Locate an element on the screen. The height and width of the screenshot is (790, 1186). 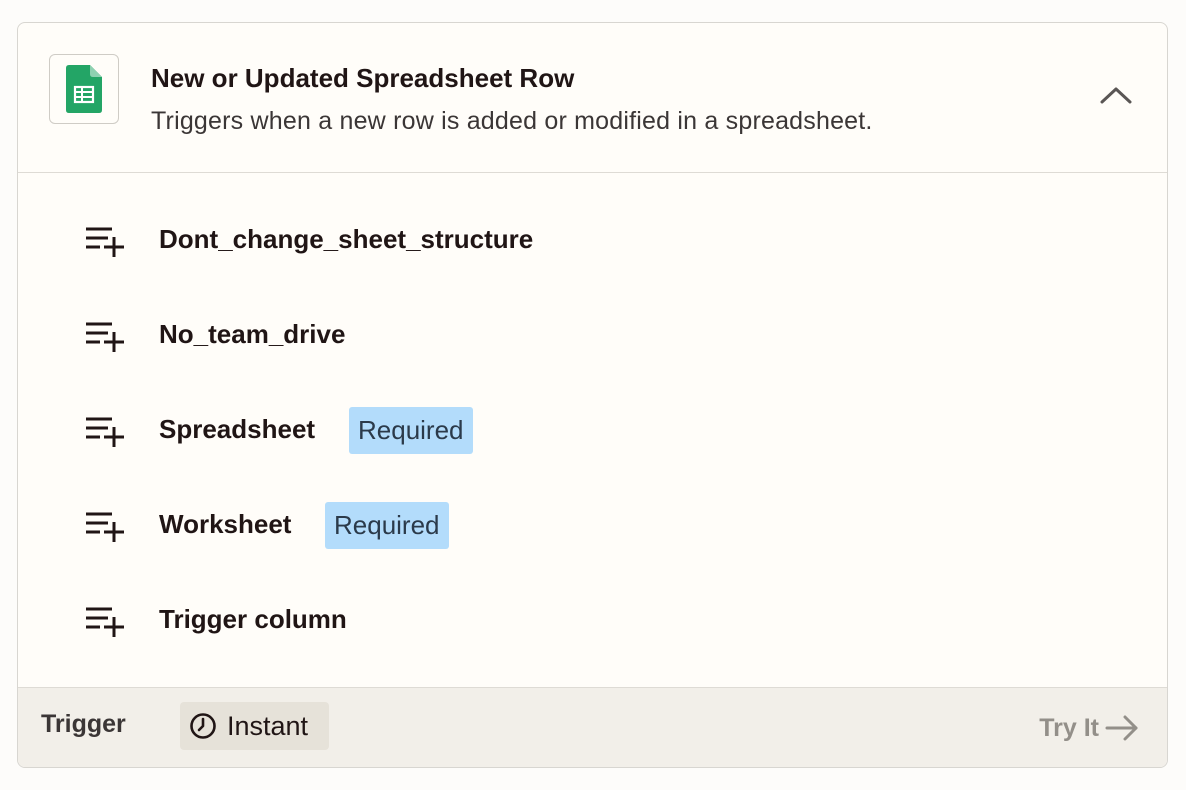
field-label: Trigger column is located at coordinates (253, 619).